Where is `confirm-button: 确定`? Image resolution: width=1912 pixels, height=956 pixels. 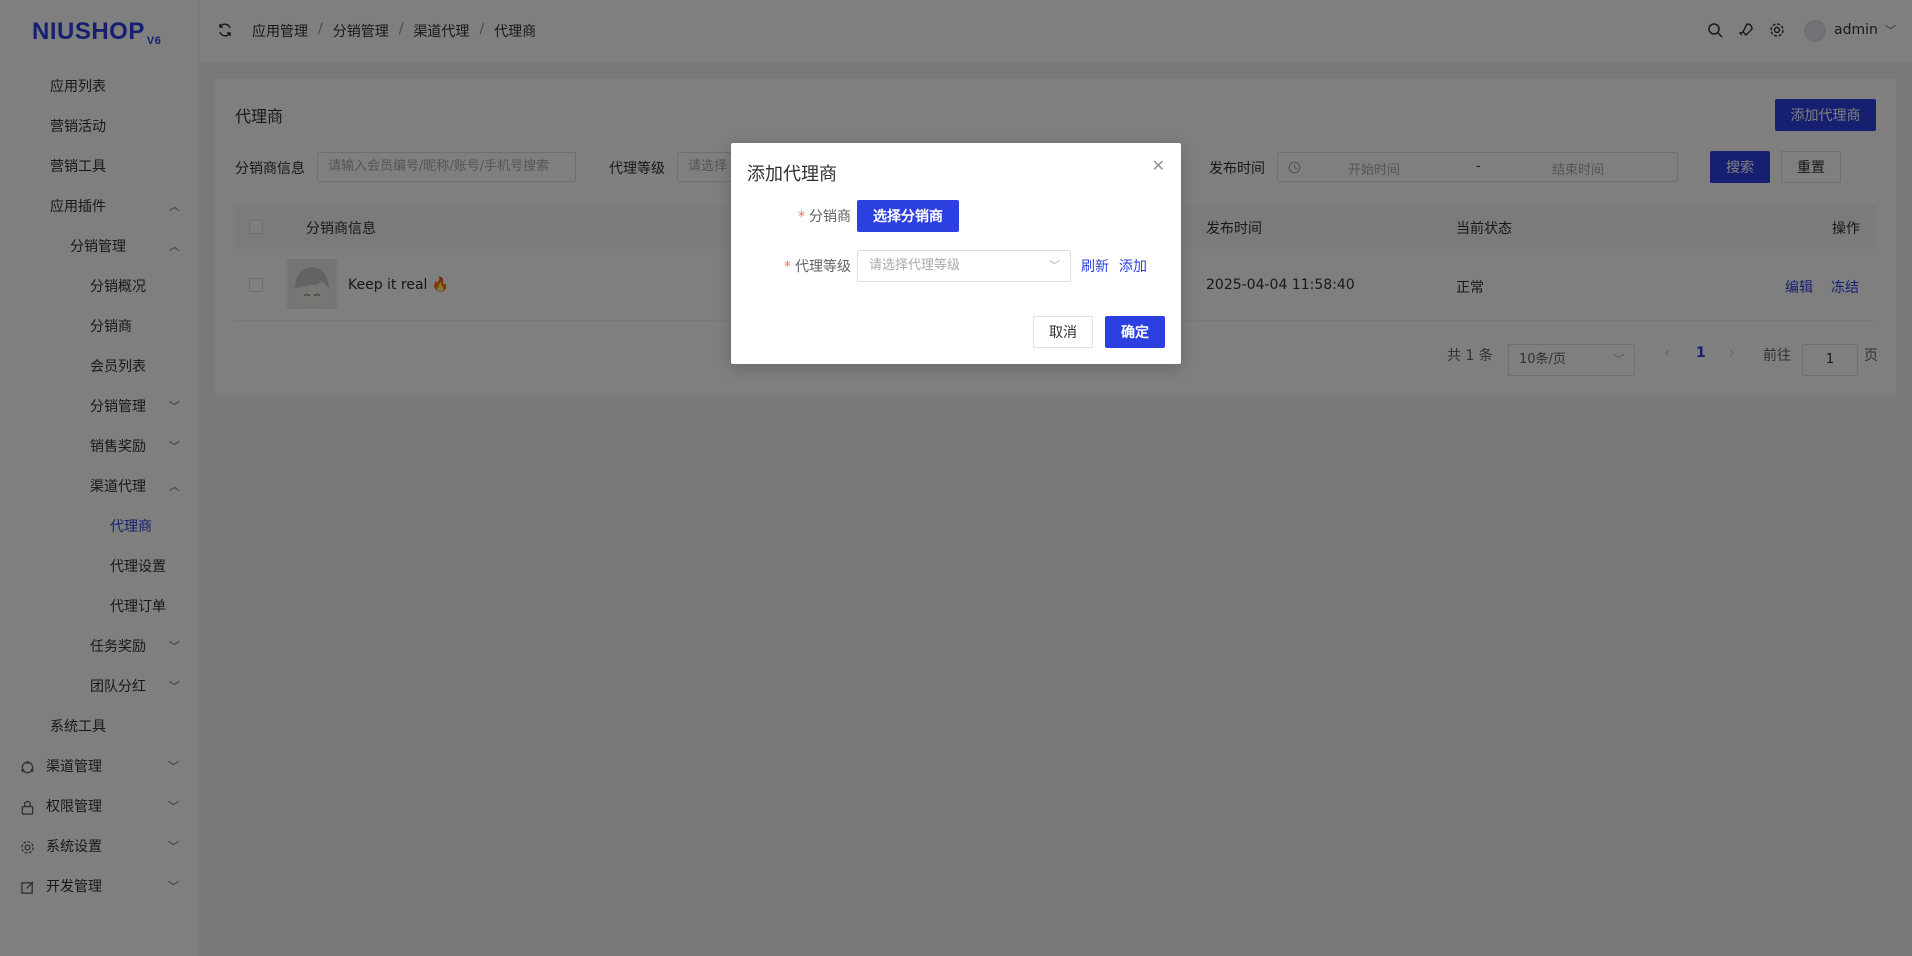
confirm-button: 确定 is located at coordinates (1135, 332).